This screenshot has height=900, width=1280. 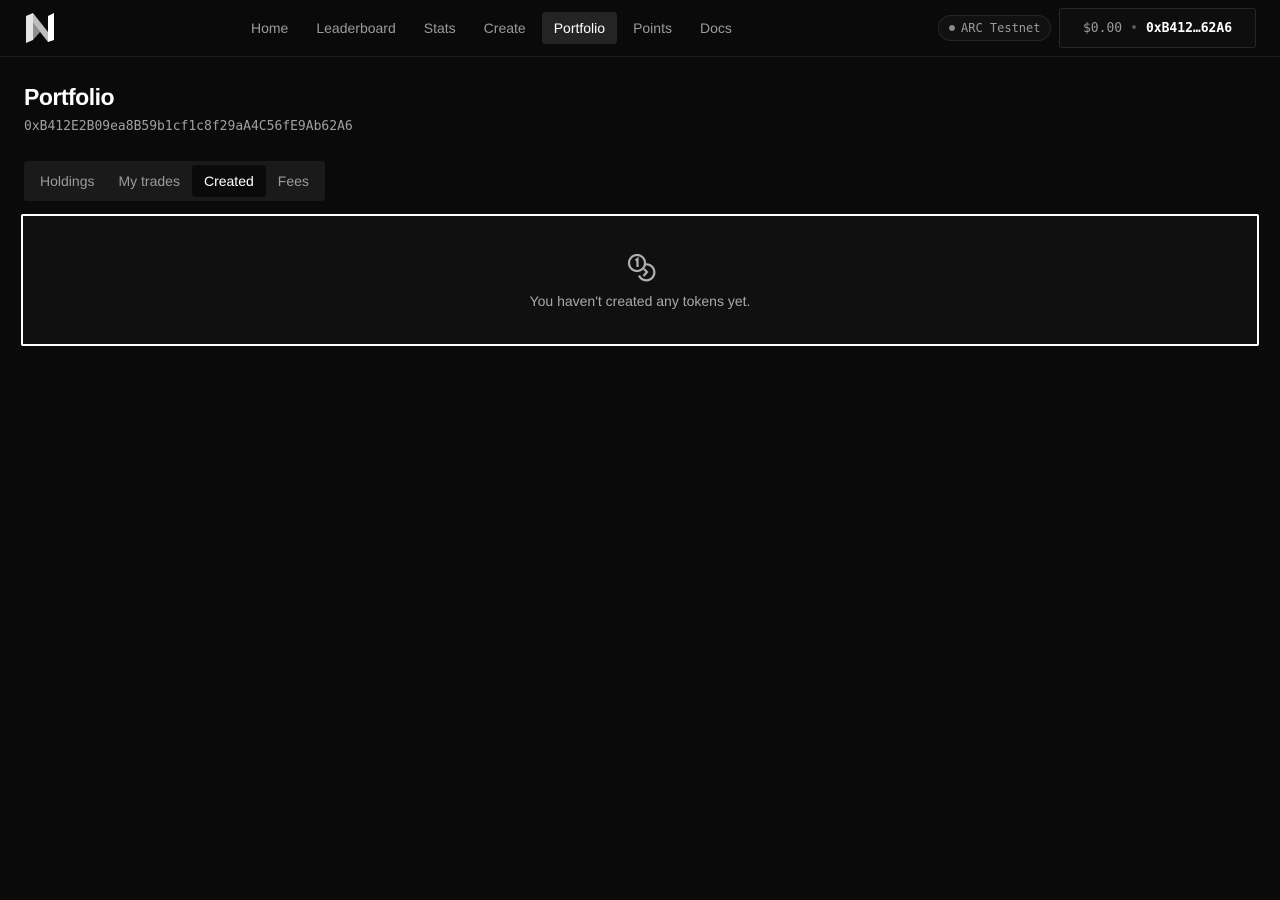 What do you see at coordinates (40, 28) in the screenshot?
I see `logo-icon` at bounding box center [40, 28].